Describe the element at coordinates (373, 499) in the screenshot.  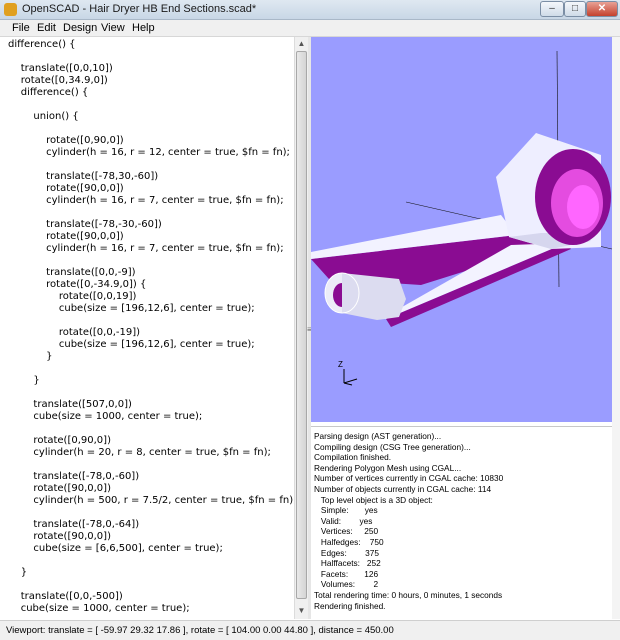
I see `console-line: Top level object is a 3D object:` at that location.